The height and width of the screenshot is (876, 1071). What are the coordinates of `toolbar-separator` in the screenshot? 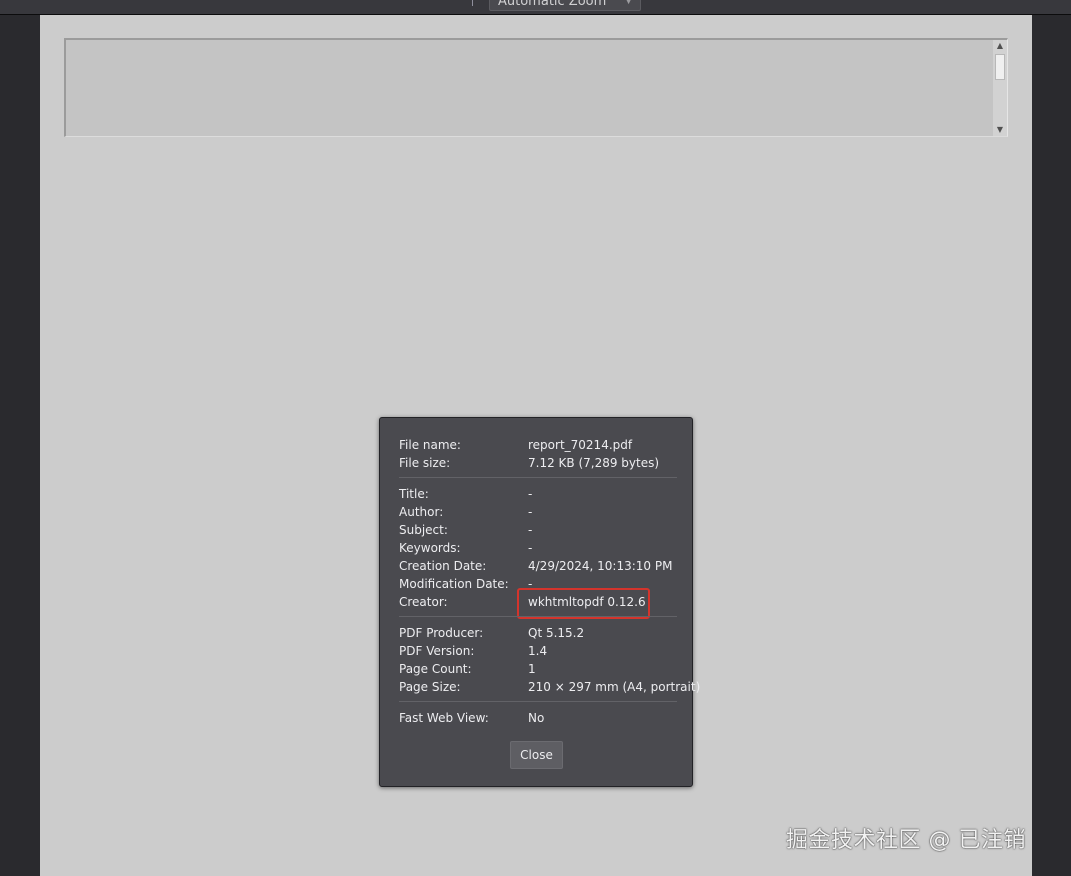 It's located at (472, 3).